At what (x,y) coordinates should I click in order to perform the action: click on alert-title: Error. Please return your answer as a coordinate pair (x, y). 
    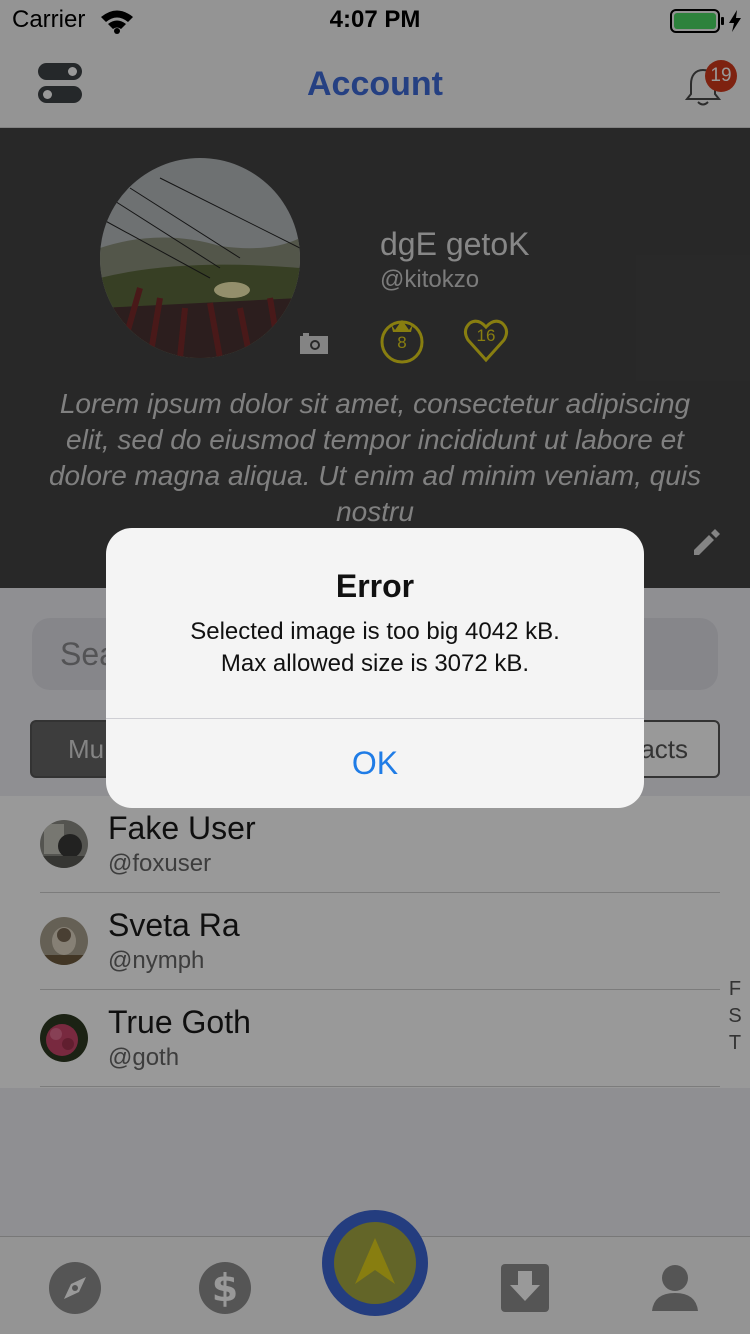
    Looking at the image, I should click on (375, 586).